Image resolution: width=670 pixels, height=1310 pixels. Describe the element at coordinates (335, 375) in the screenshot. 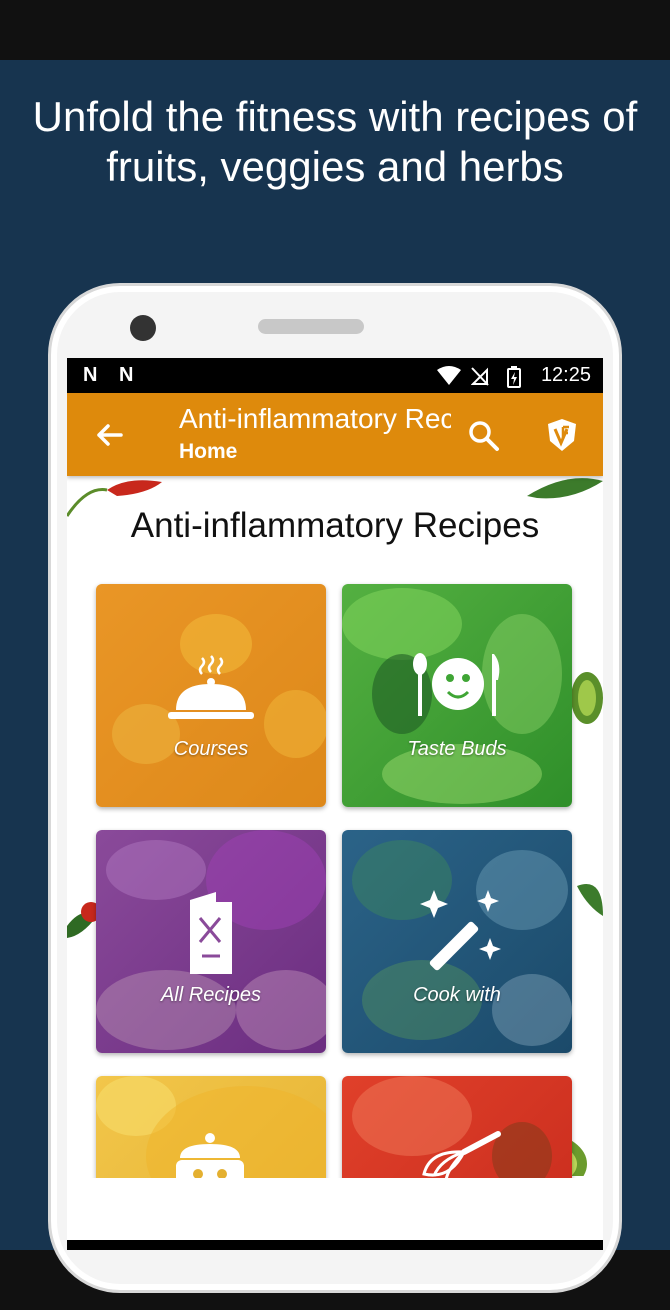

I see `status-bar: N N 12:25` at that location.